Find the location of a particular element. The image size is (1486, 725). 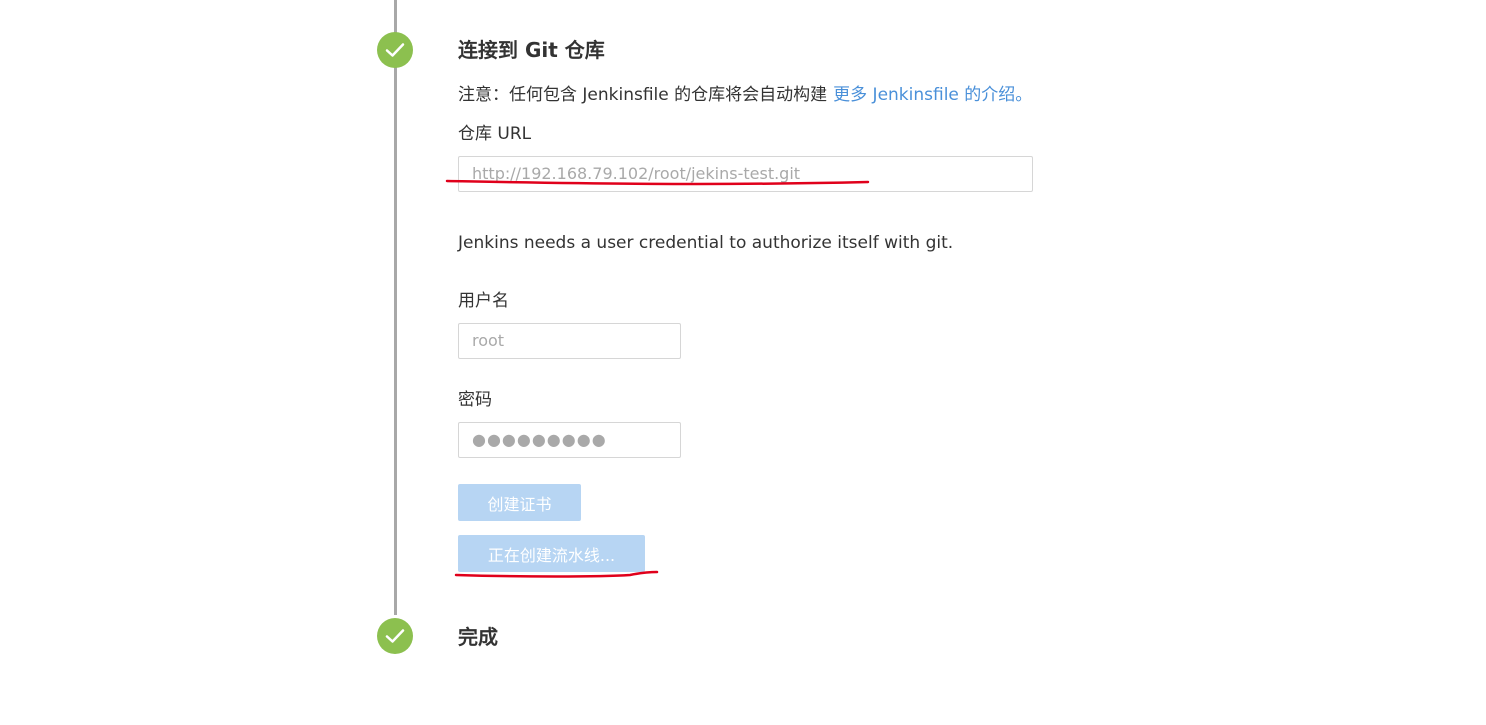

step-title-done: 完成 is located at coordinates (478, 637).